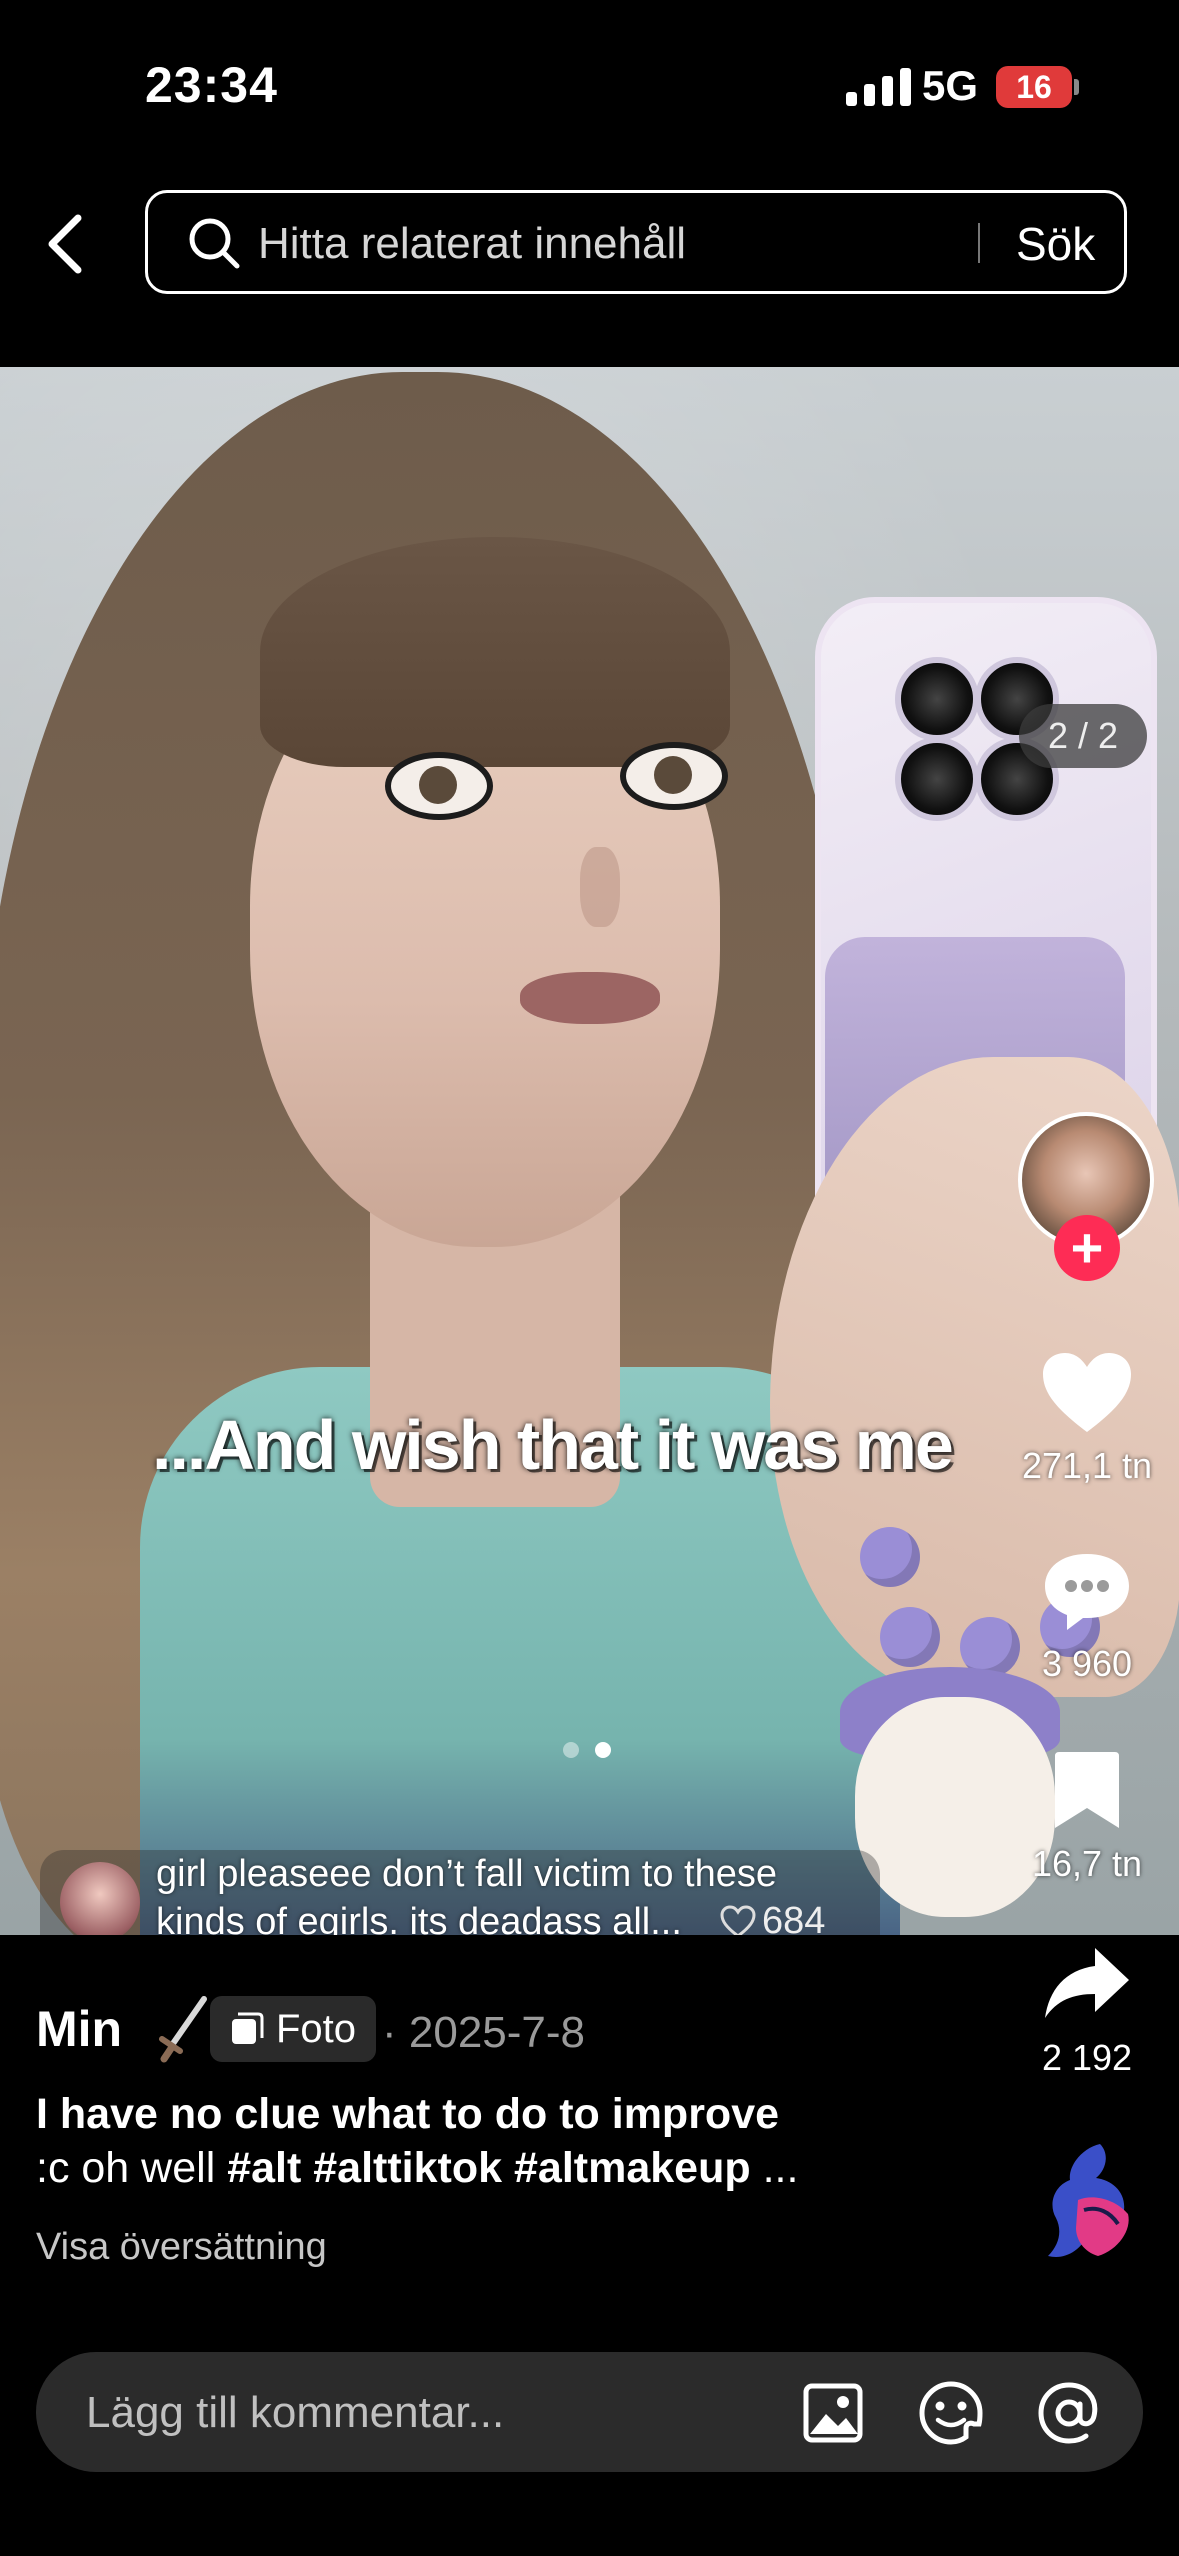 This screenshot has height=2556, width=1179. Describe the element at coordinates (674, 776) in the screenshot. I see `photo-eye-right` at that location.